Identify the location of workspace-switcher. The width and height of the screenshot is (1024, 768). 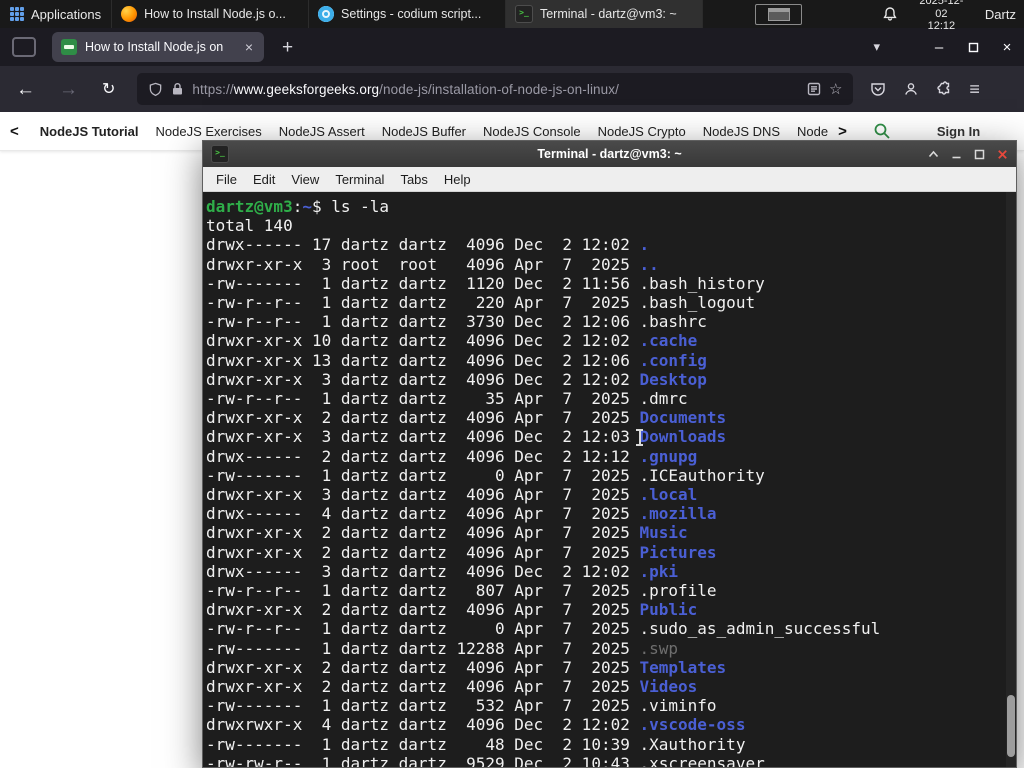
(778, 14).